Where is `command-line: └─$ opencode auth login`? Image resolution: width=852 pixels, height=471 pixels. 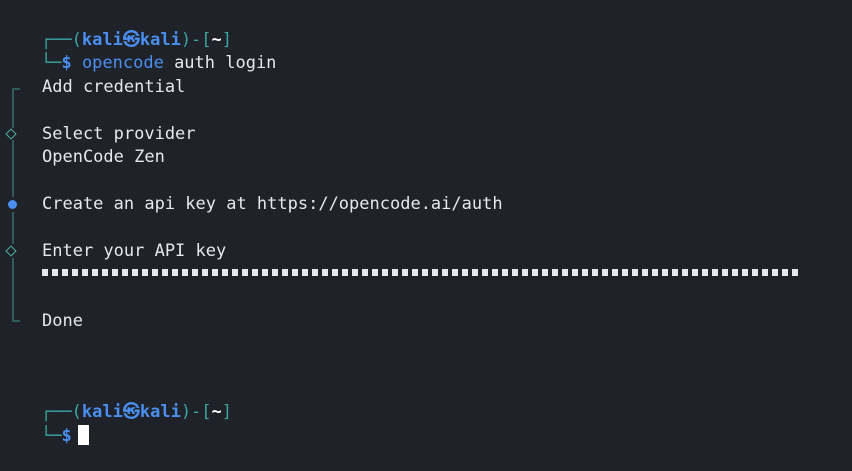
command-line: └─$ opencode auth login is located at coordinates (138, 51).